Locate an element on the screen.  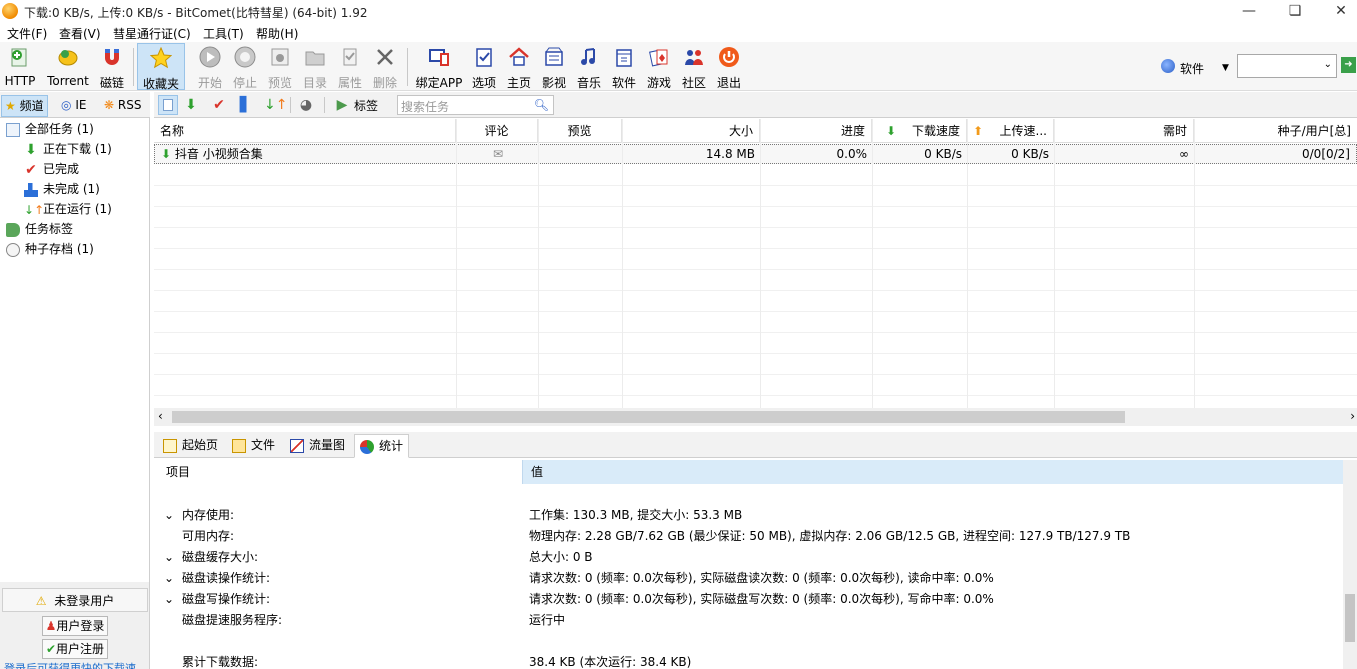
horizontal-scrollbar: ‹ › is located at coordinates (755, 417).